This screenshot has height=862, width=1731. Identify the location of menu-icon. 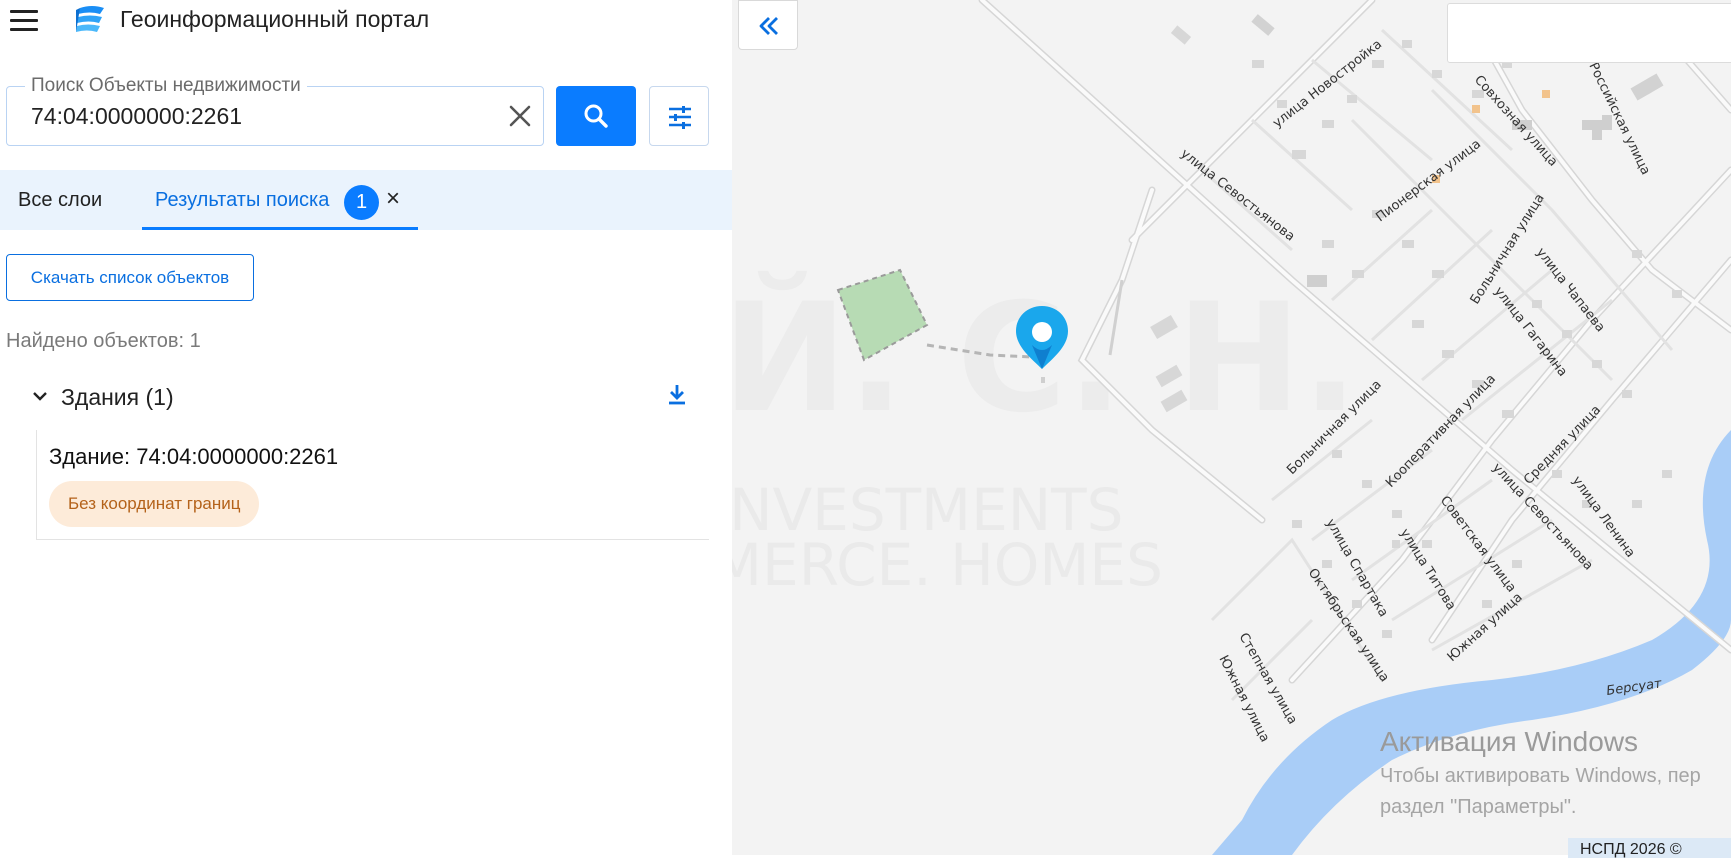
(24, 21).